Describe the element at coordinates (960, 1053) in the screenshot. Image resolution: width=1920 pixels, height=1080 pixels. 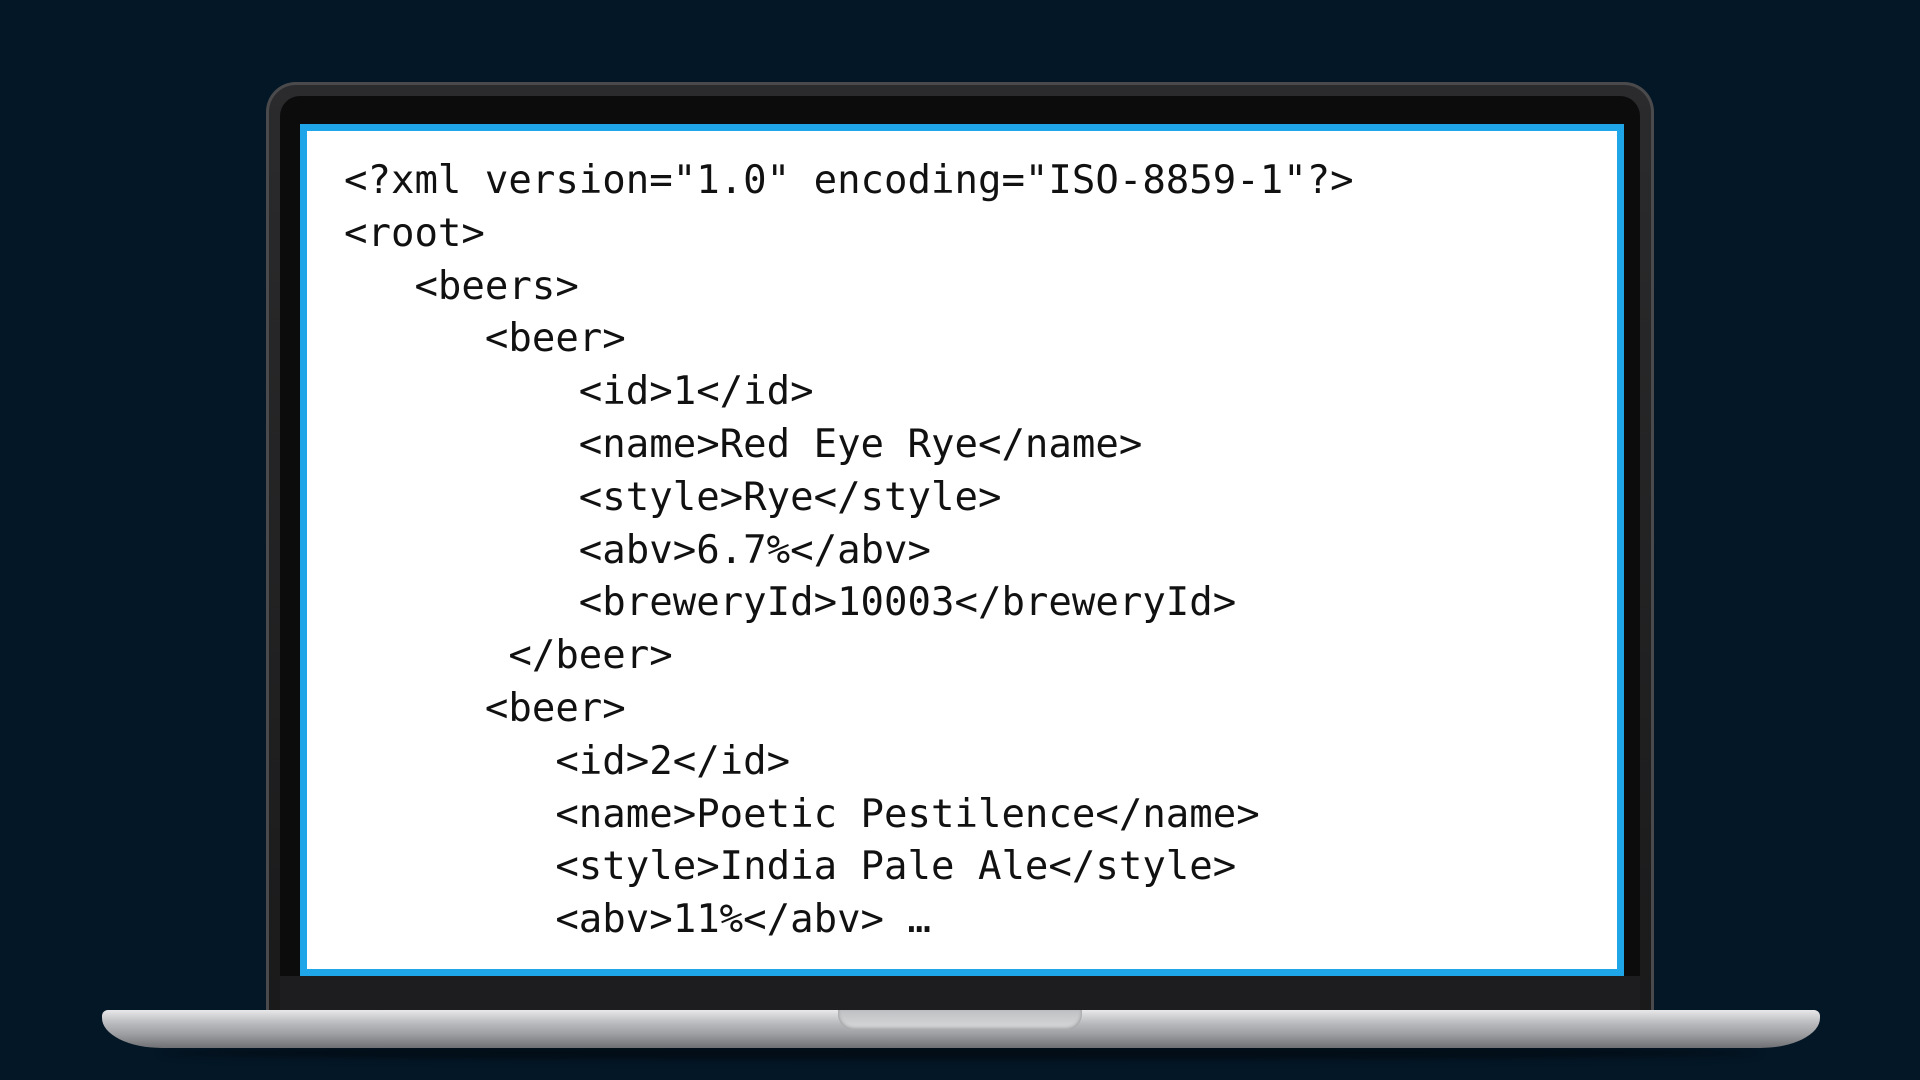
I see `laptop-shadow` at that location.